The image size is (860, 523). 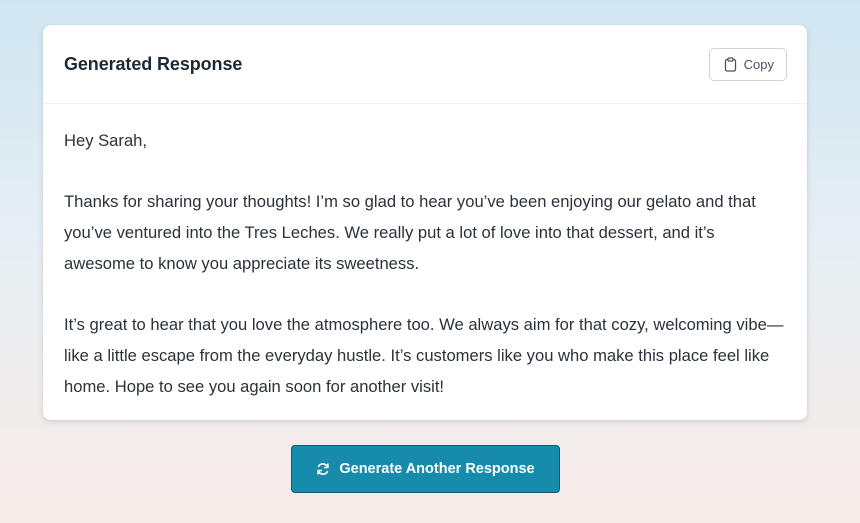 What do you see at coordinates (153, 63) in the screenshot?
I see `card-title: Generated Response` at bounding box center [153, 63].